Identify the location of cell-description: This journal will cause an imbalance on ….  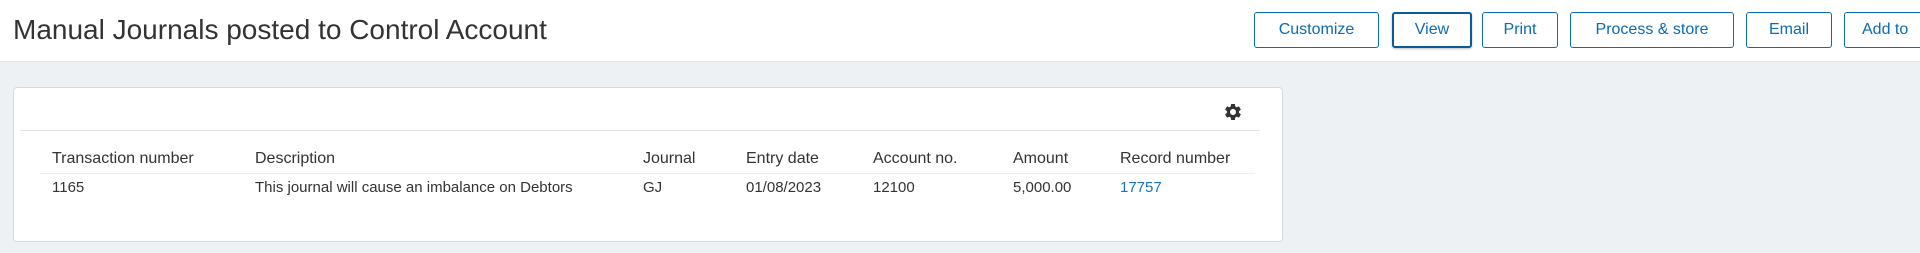
(414, 187).